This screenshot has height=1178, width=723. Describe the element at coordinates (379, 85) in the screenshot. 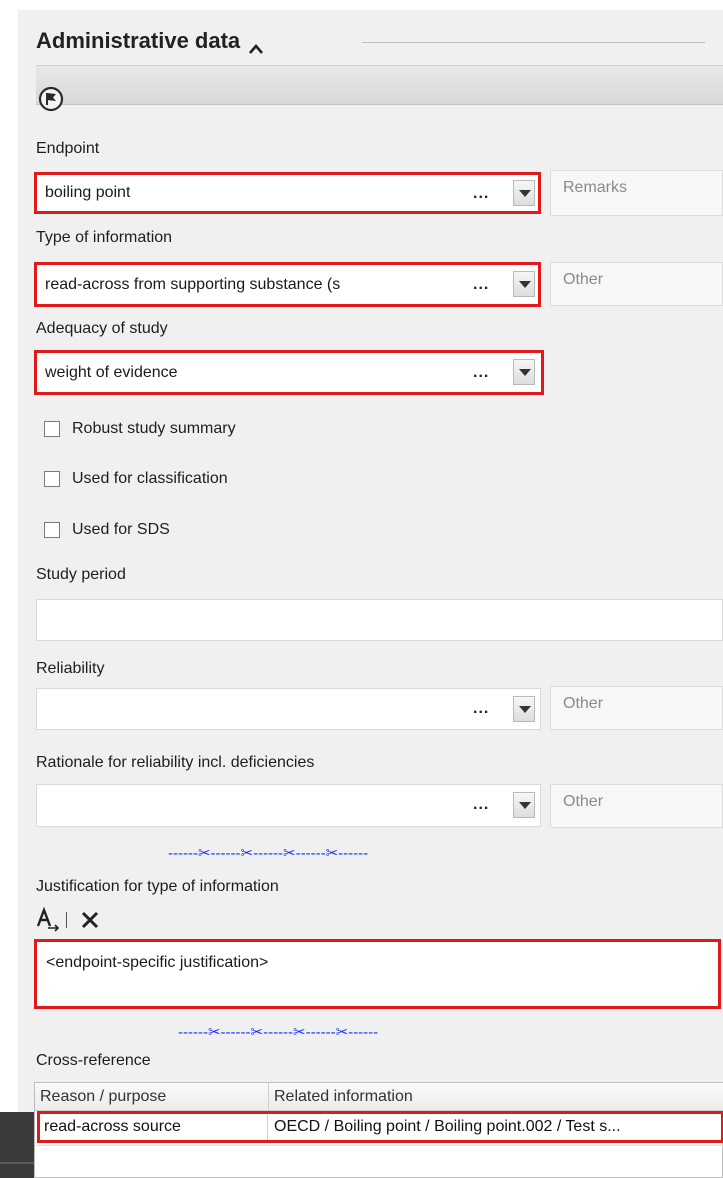

I see `section-toolbar` at that location.